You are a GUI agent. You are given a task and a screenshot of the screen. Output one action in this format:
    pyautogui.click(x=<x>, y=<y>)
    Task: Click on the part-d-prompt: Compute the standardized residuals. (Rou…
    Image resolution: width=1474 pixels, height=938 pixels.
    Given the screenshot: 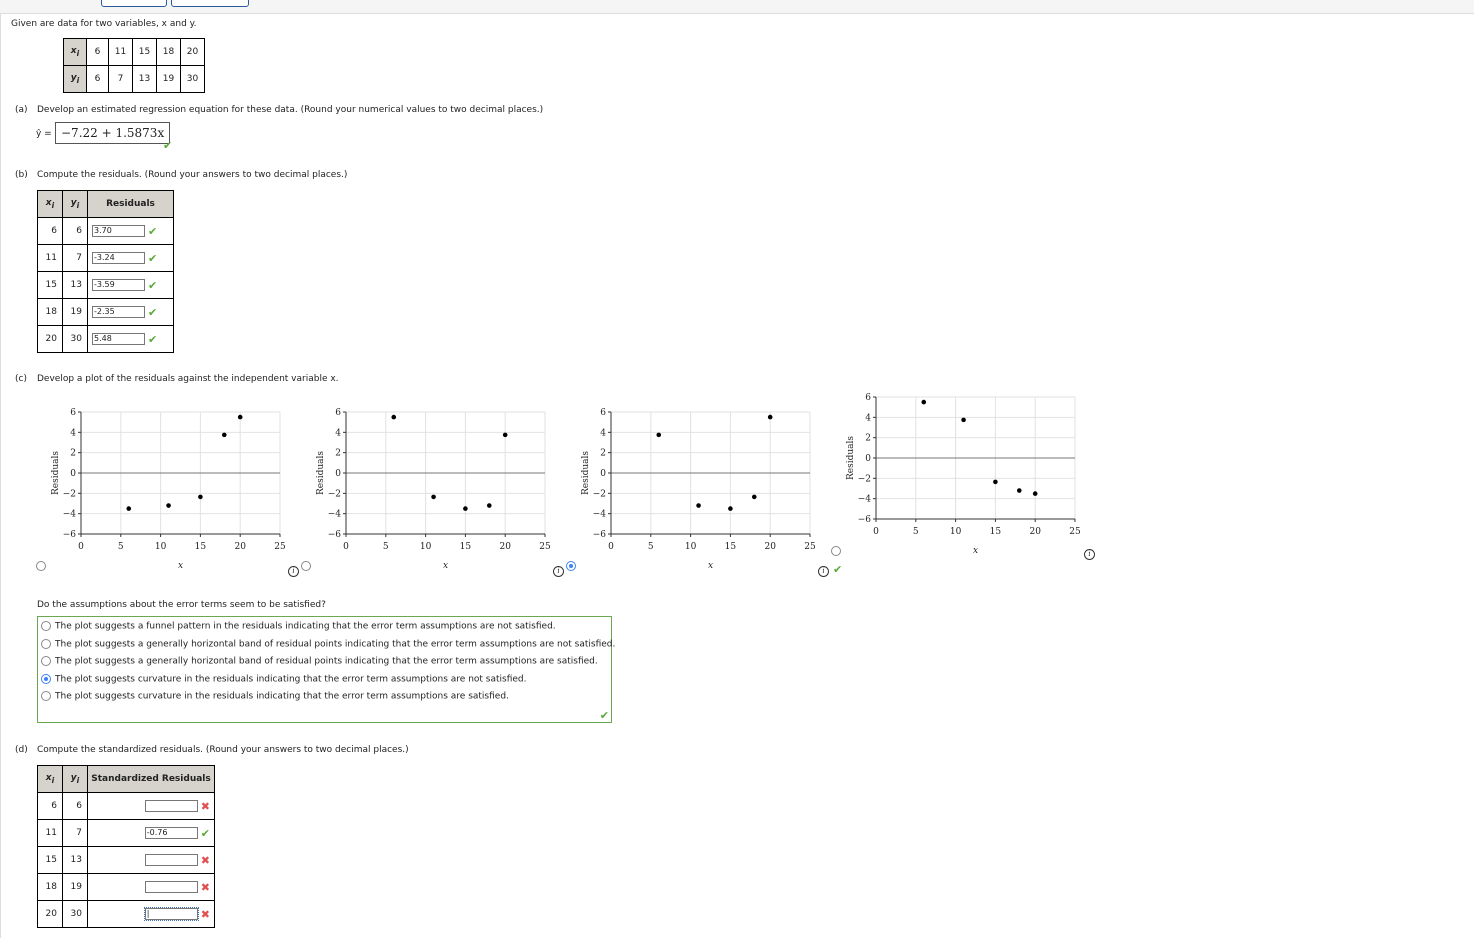 What is the action you would take?
    pyautogui.click(x=223, y=750)
    